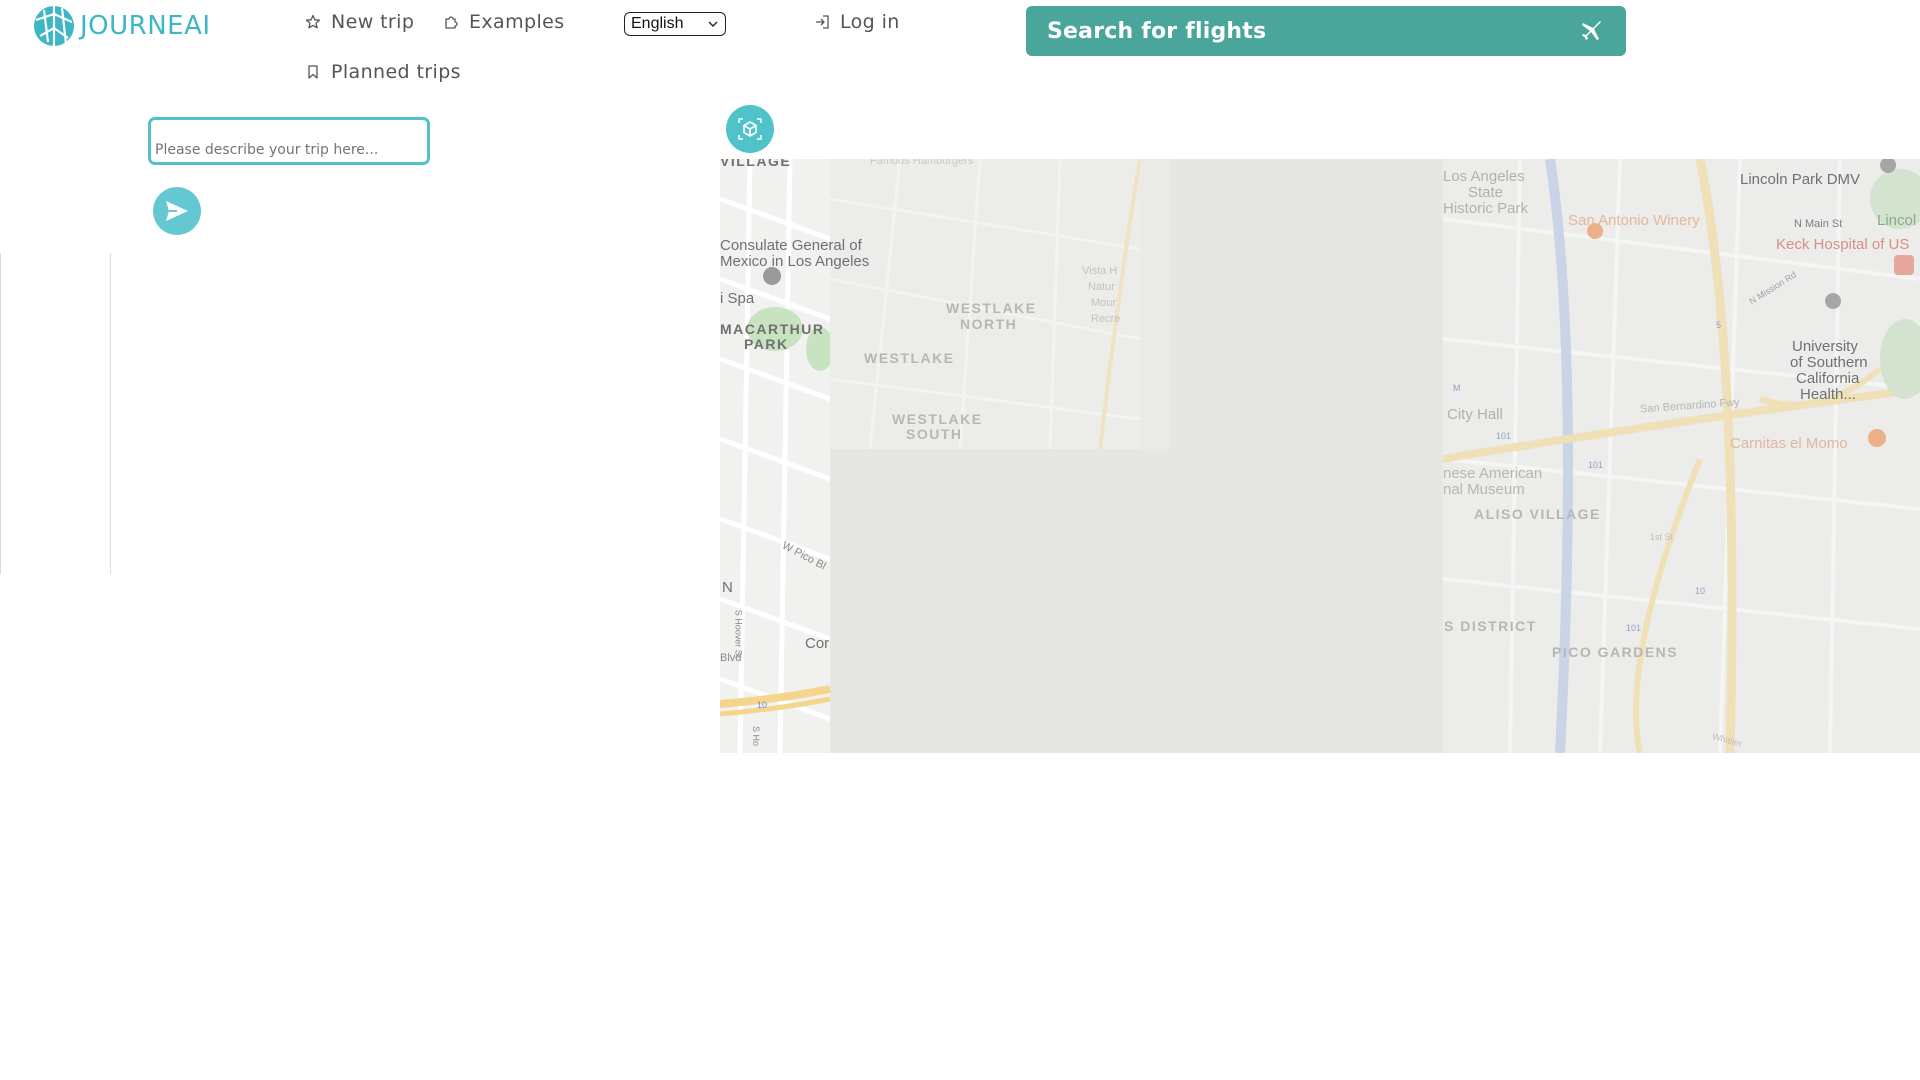 The height and width of the screenshot is (1080, 1920). Describe the element at coordinates (756, 736) in the screenshot. I see `map-label-s-ho: S Ho` at that location.